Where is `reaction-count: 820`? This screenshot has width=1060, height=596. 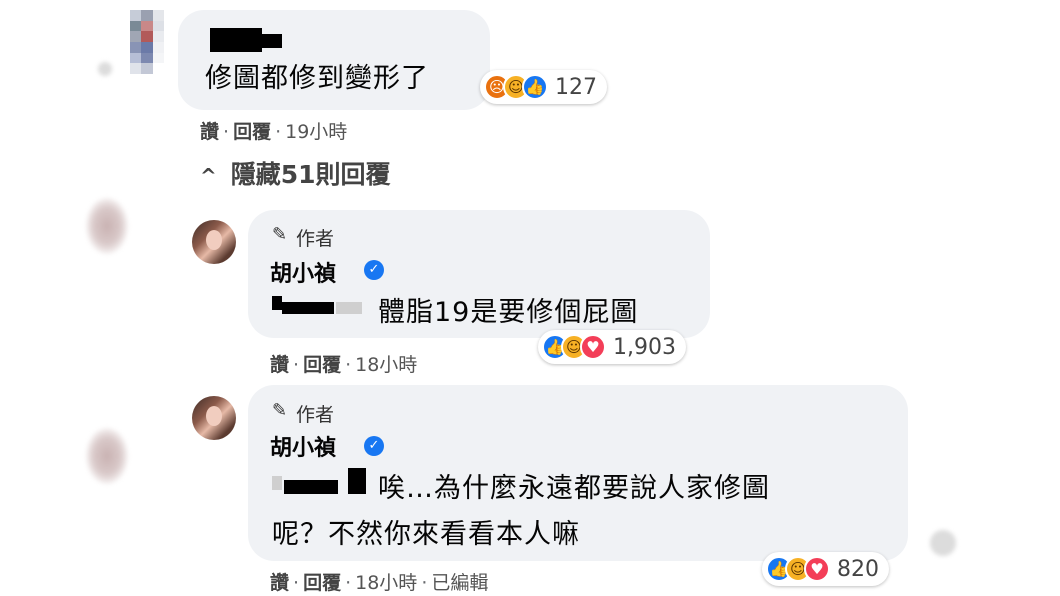
reaction-count: 820 is located at coordinates (858, 569).